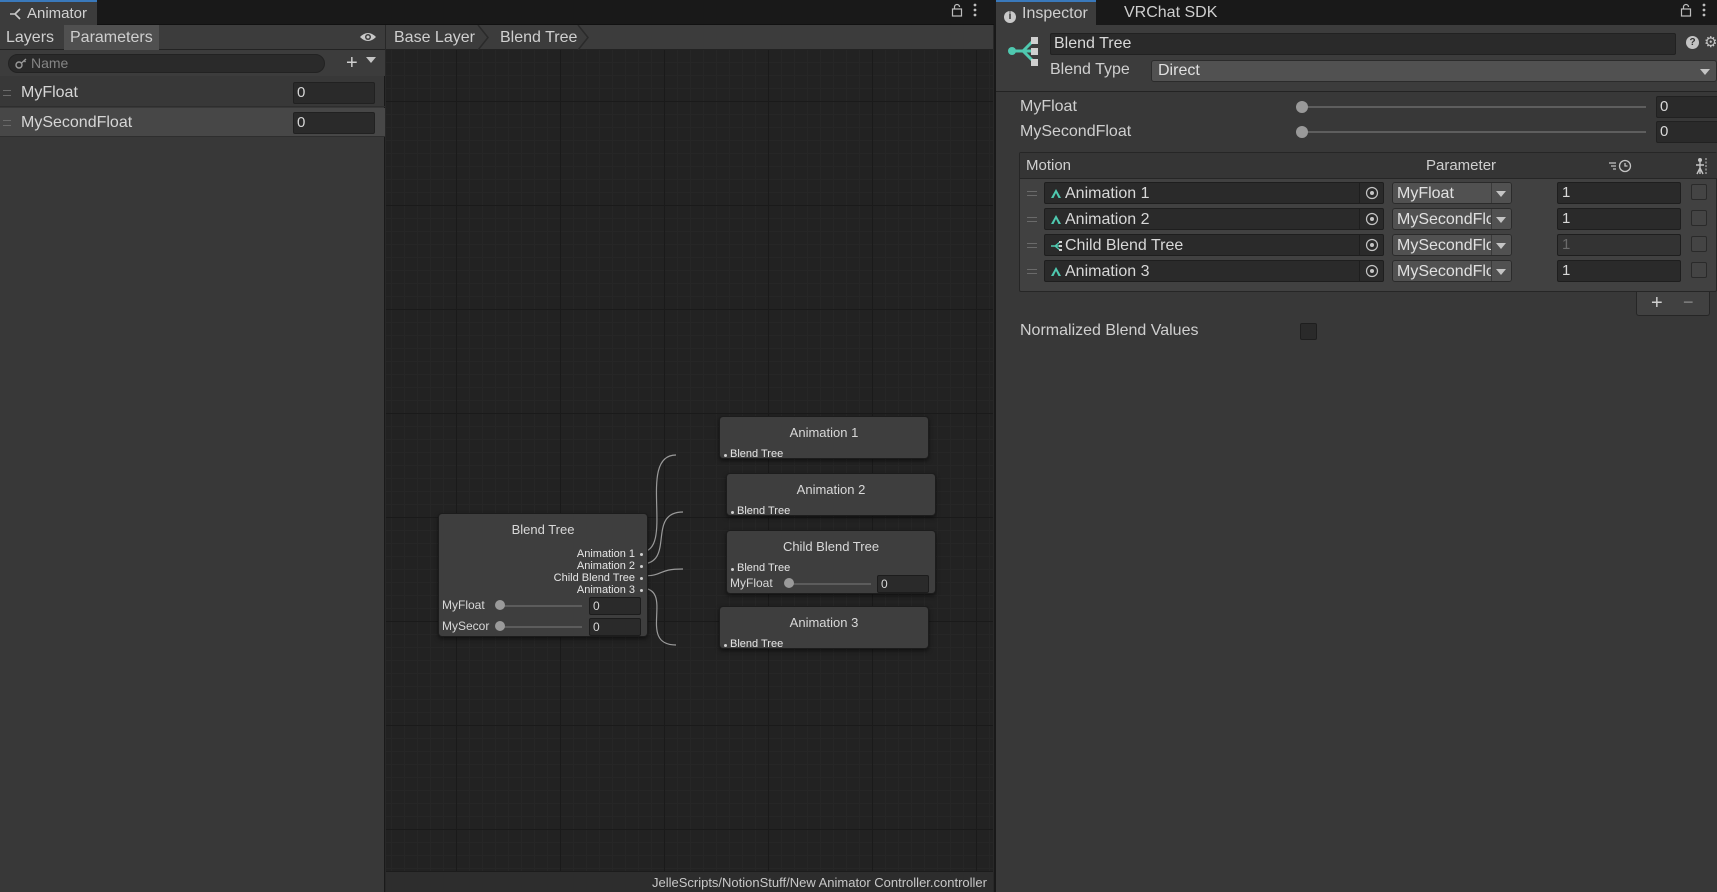 The height and width of the screenshot is (892, 1717). I want to click on motion-row: Animation 2 MySecondFloat 1, so click(1368, 219).